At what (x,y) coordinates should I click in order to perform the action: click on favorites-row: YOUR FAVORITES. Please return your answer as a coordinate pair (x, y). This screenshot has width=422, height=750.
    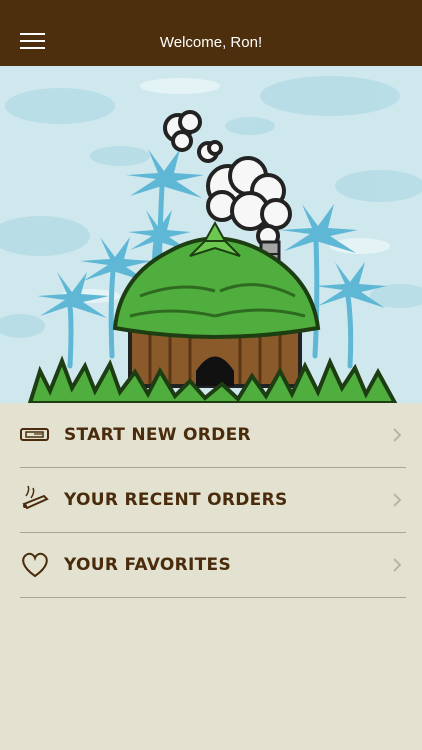
    Looking at the image, I should click on (213, 565).